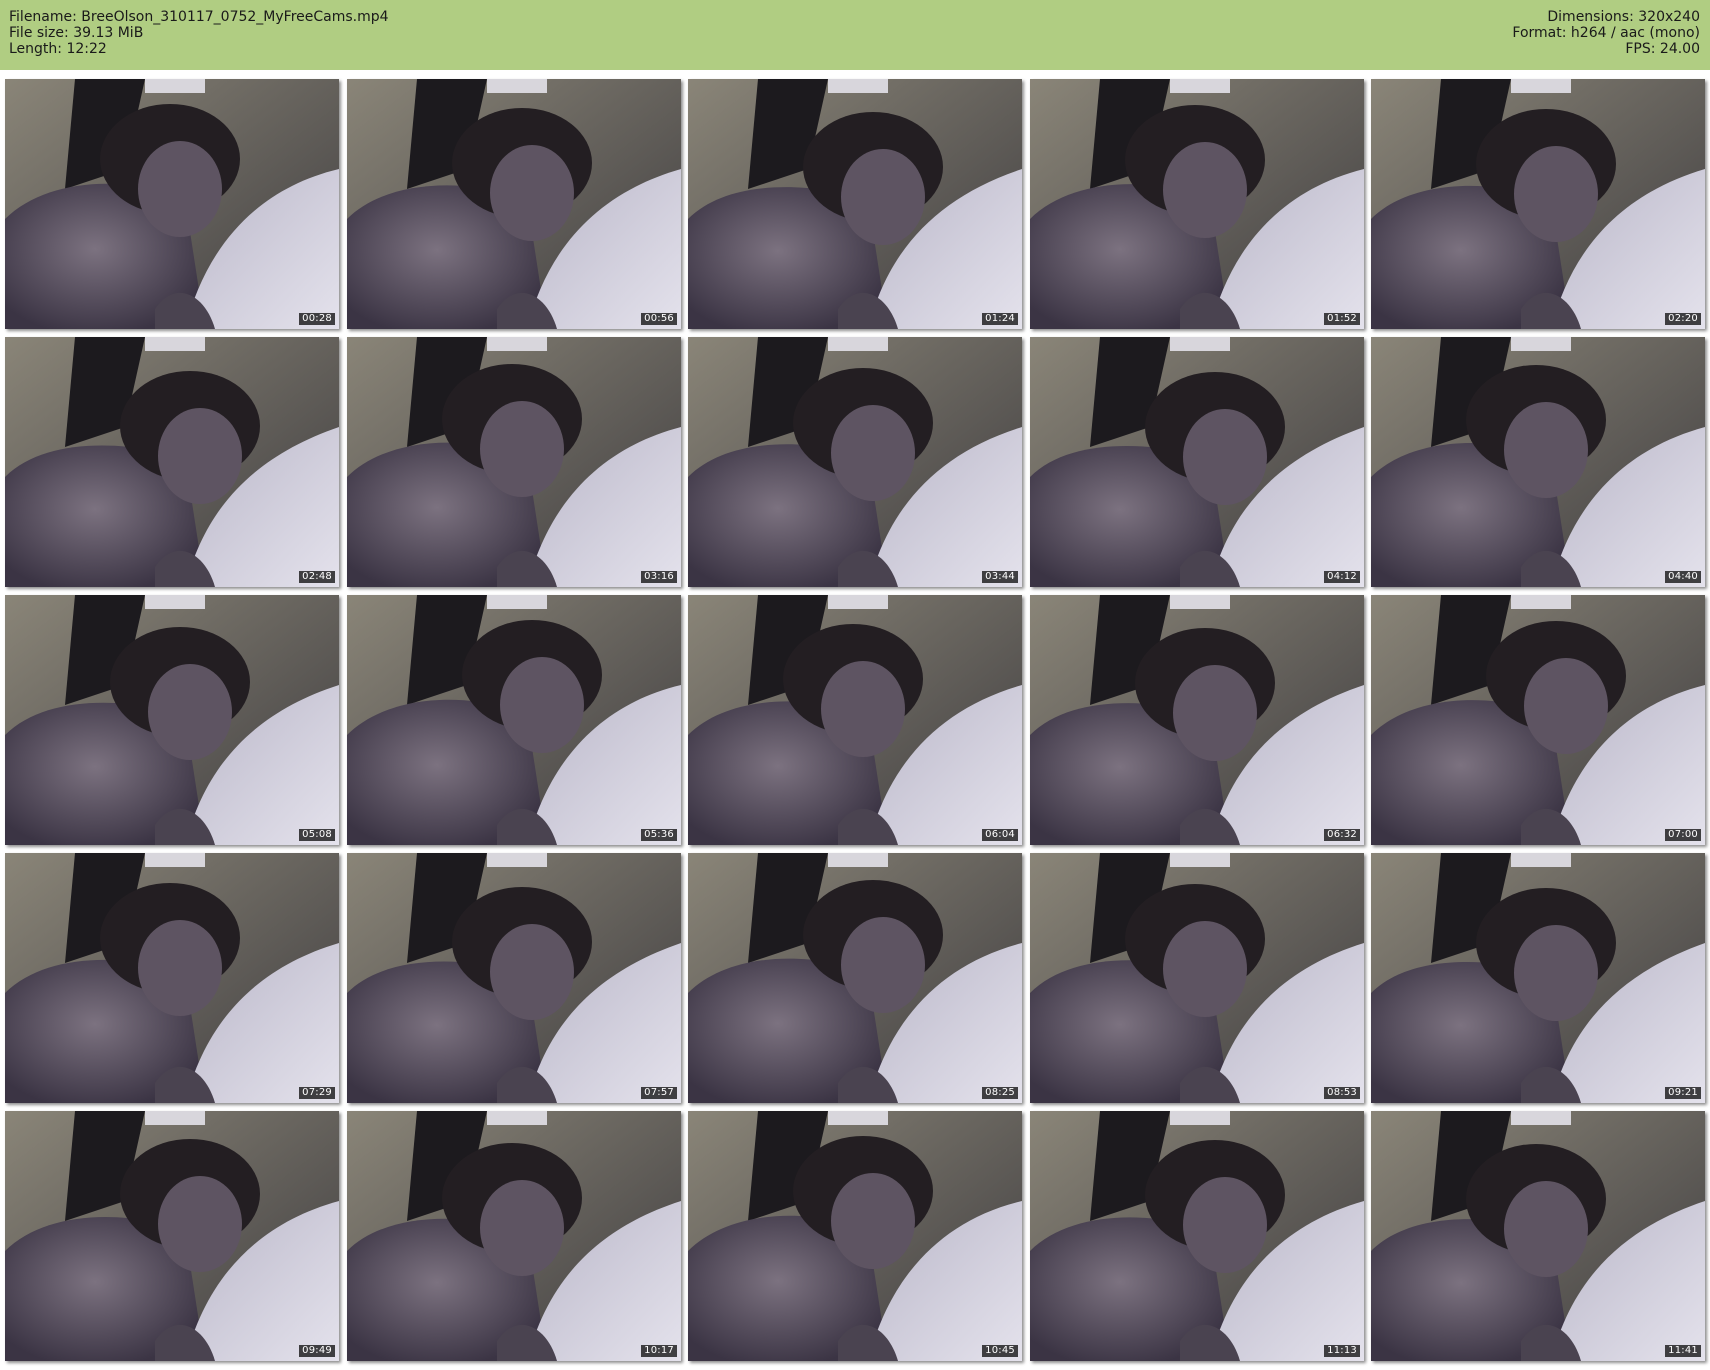 The image size is (1710, 1370). What do you see at coordinates (1683, 319) in the screenshot?
I see `frame-timestamp: 02:20` at bounding box center [1683, 319].